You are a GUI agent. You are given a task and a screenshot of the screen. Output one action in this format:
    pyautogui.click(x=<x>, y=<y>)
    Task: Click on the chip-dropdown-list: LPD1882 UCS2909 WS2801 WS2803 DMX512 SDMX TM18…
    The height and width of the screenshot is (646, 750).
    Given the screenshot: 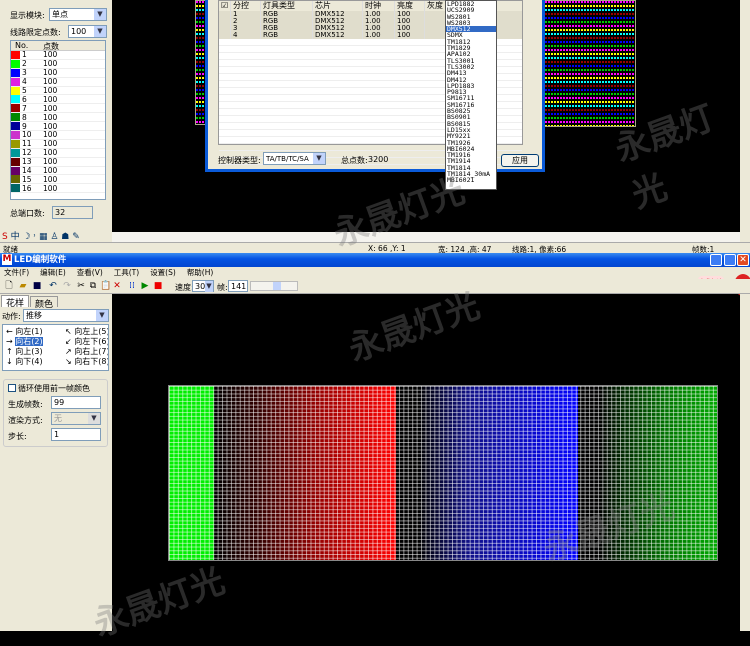 What is the action you would take?
    pyautogui.click(x=471, y=95)
    